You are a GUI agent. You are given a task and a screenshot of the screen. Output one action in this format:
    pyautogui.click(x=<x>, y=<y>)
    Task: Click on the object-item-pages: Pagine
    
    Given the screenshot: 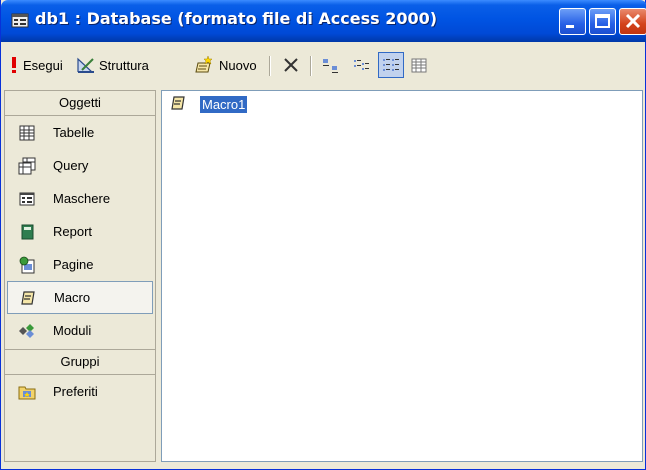 What is the action you would take?
    pyautogui.click(x=80, y=264)
    